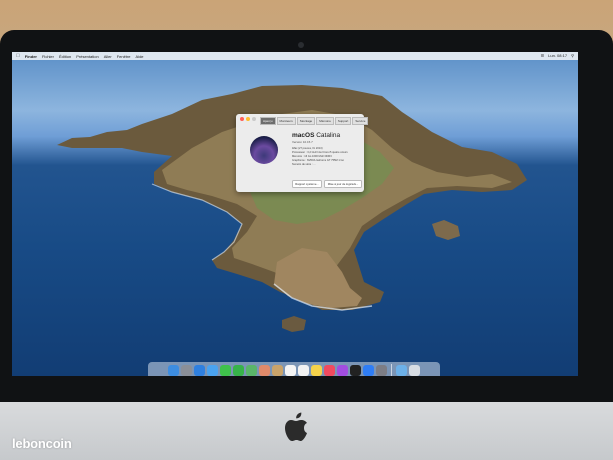 Image resolution: width=613 pixels, height=460 pixels. What do you see at coordinates (401, 370) in the screenshot?
I see `dock-downloads-folder-icon` at bounding box center [401, 370].